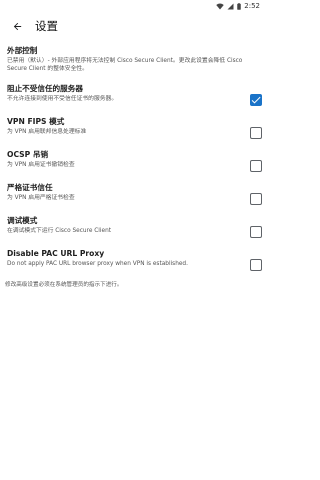  What do you see at coordinates (64, 285) in the screenshot?
I see `footnote: 修改高级设置必须在系统管理员的指示下进行。` at bounding box center [64, 285].